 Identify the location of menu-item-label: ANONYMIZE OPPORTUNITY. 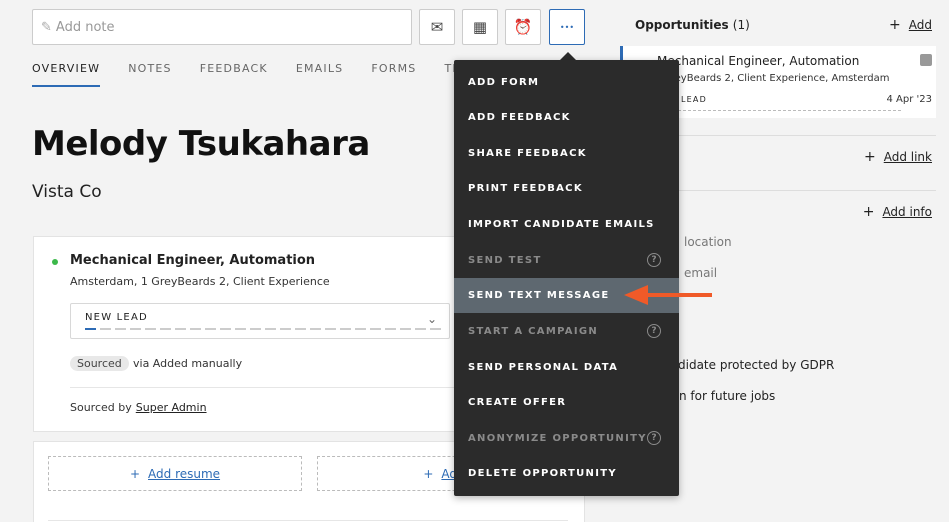
(557, 438).